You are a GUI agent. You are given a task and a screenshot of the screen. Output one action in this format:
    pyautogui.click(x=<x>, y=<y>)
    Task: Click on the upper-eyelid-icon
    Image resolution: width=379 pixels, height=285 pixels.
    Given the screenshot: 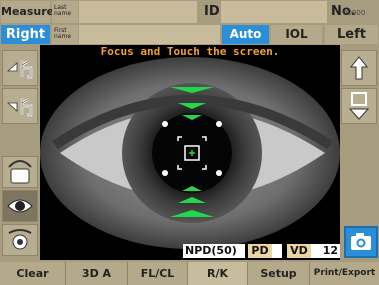 What is the action you would take?
    pyautogui.click(x=20, y=172)
    